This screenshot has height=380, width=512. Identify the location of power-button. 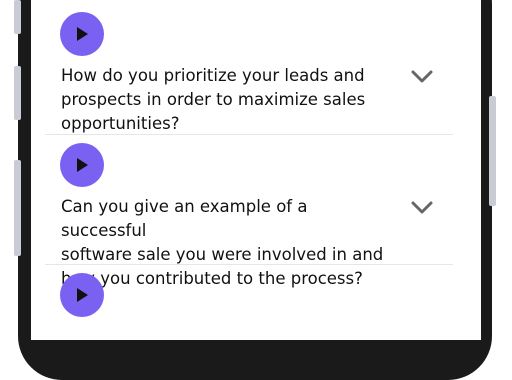
(492, 151).